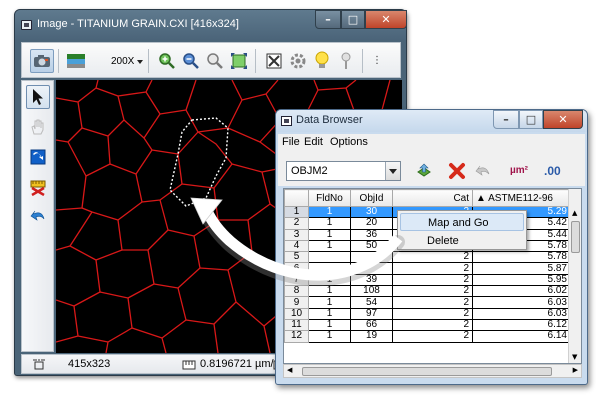 The height and width of the screenshot is (398, 596). I want to click on cell-objid: 97, so click(371, 313).